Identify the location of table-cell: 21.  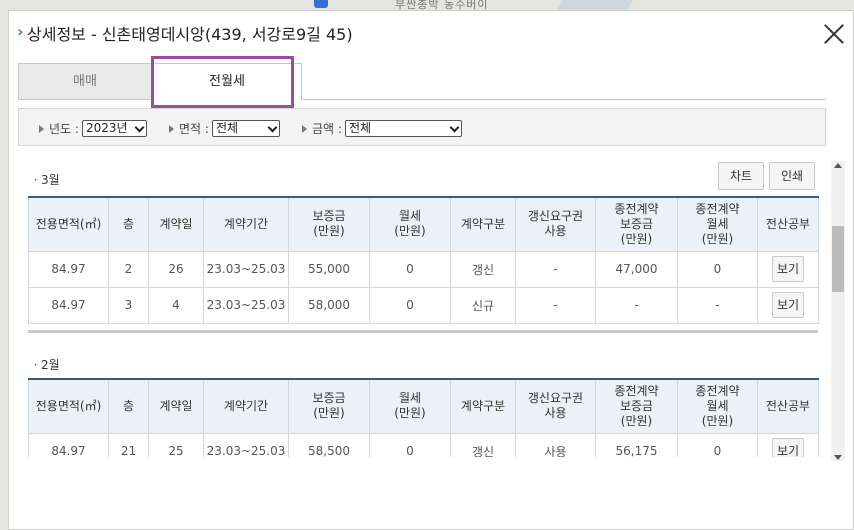
(128, 444).